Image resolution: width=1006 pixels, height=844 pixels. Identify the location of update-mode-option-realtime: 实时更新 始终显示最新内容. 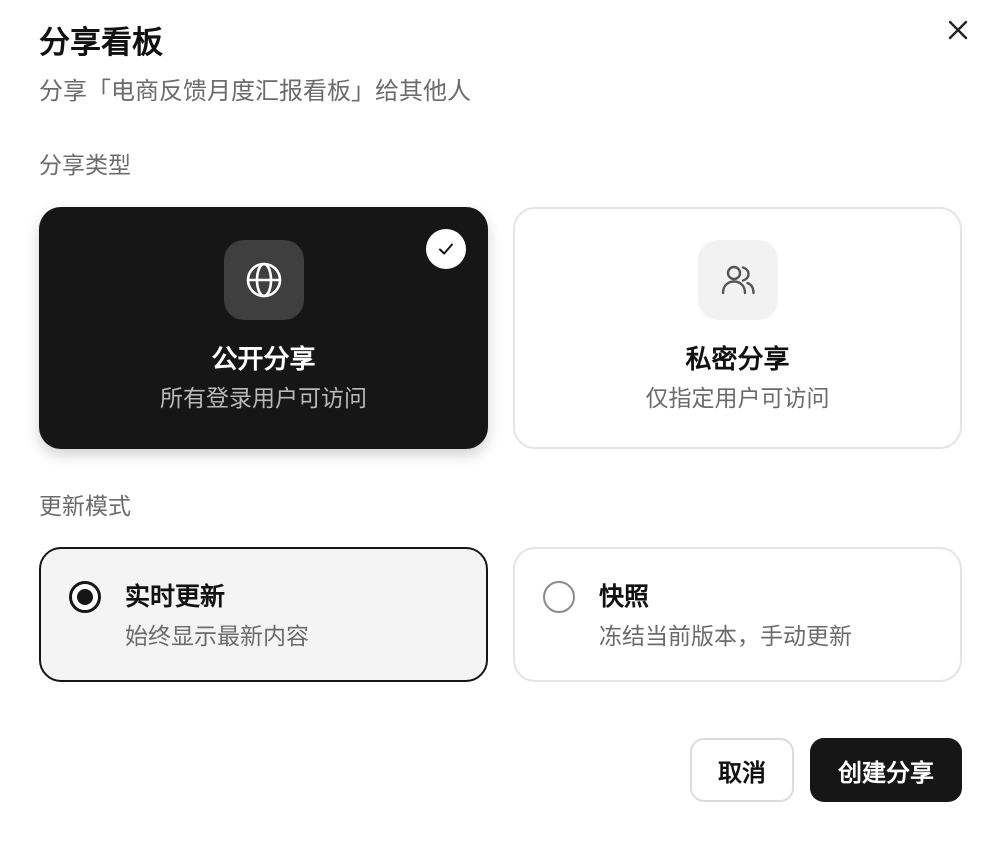
(263, 614).